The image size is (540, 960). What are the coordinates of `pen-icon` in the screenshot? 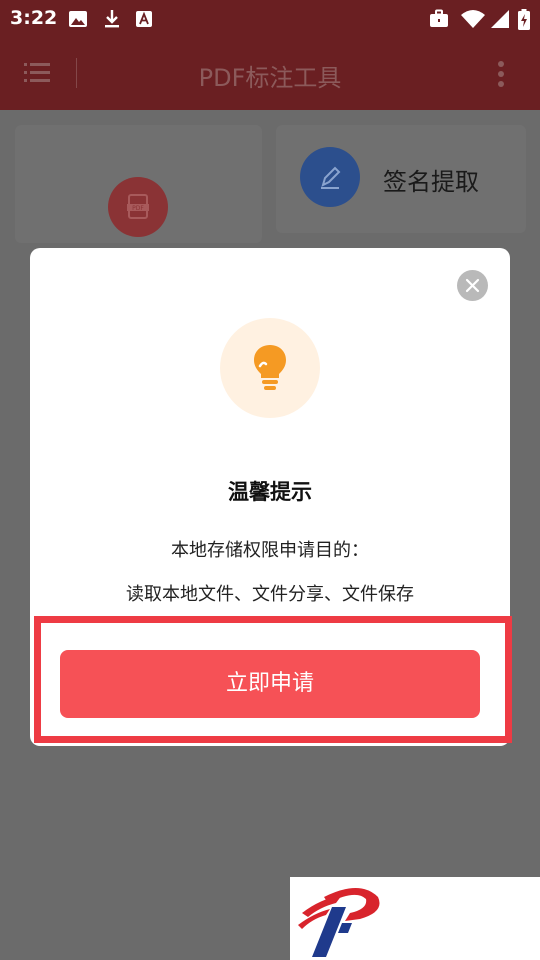 It's located at (330, 177).